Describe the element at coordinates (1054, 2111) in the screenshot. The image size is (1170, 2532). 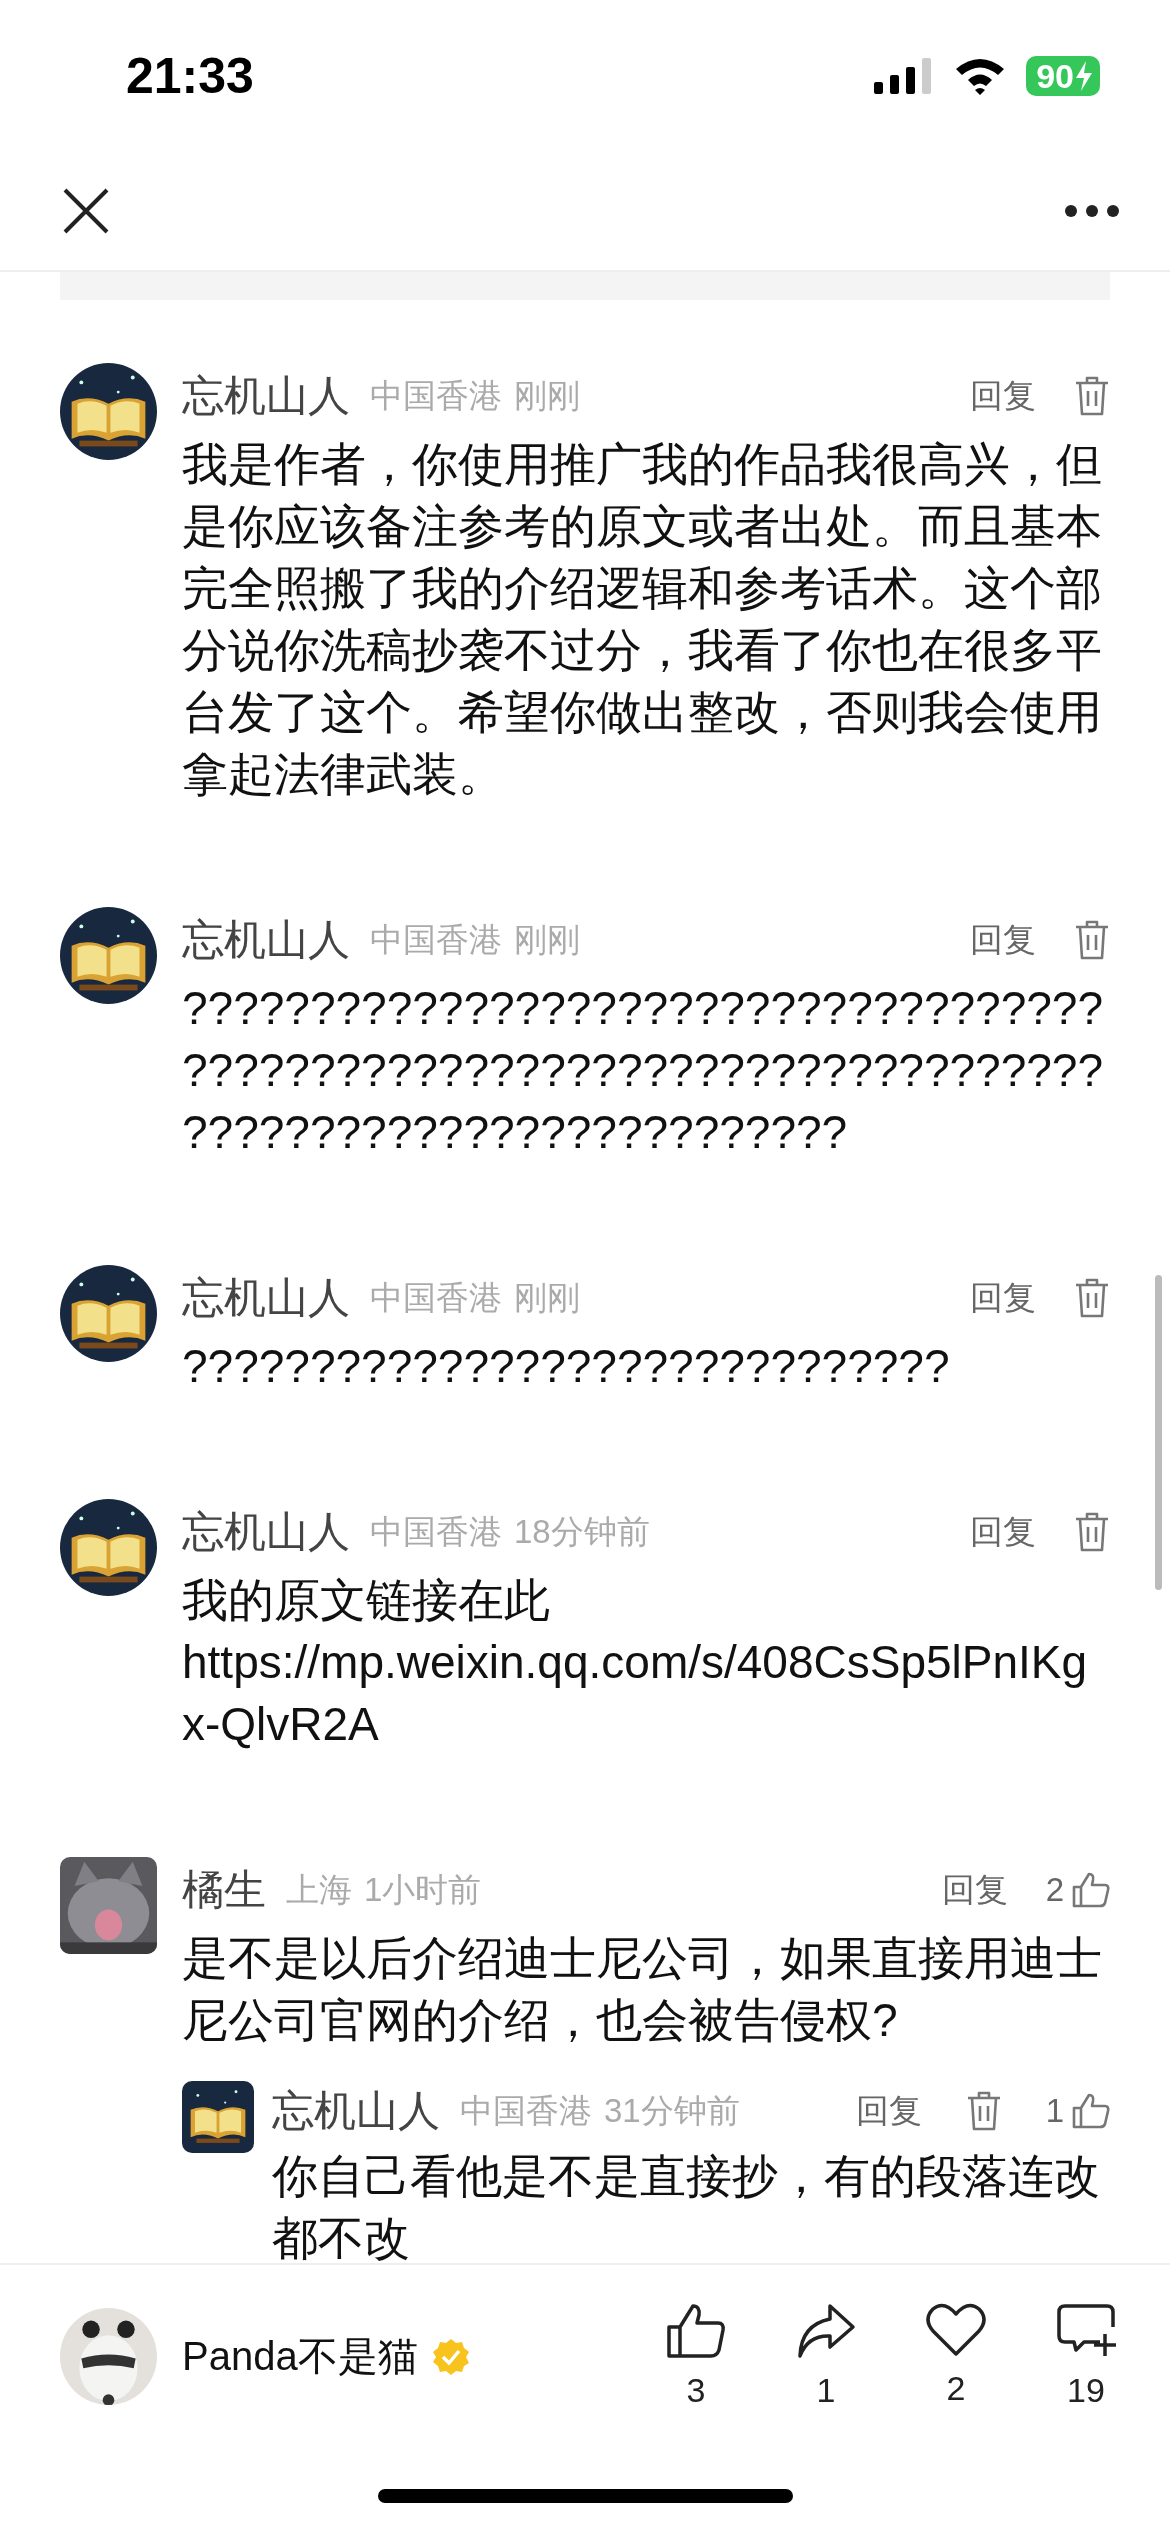
I see `like-count: 1` at that location.